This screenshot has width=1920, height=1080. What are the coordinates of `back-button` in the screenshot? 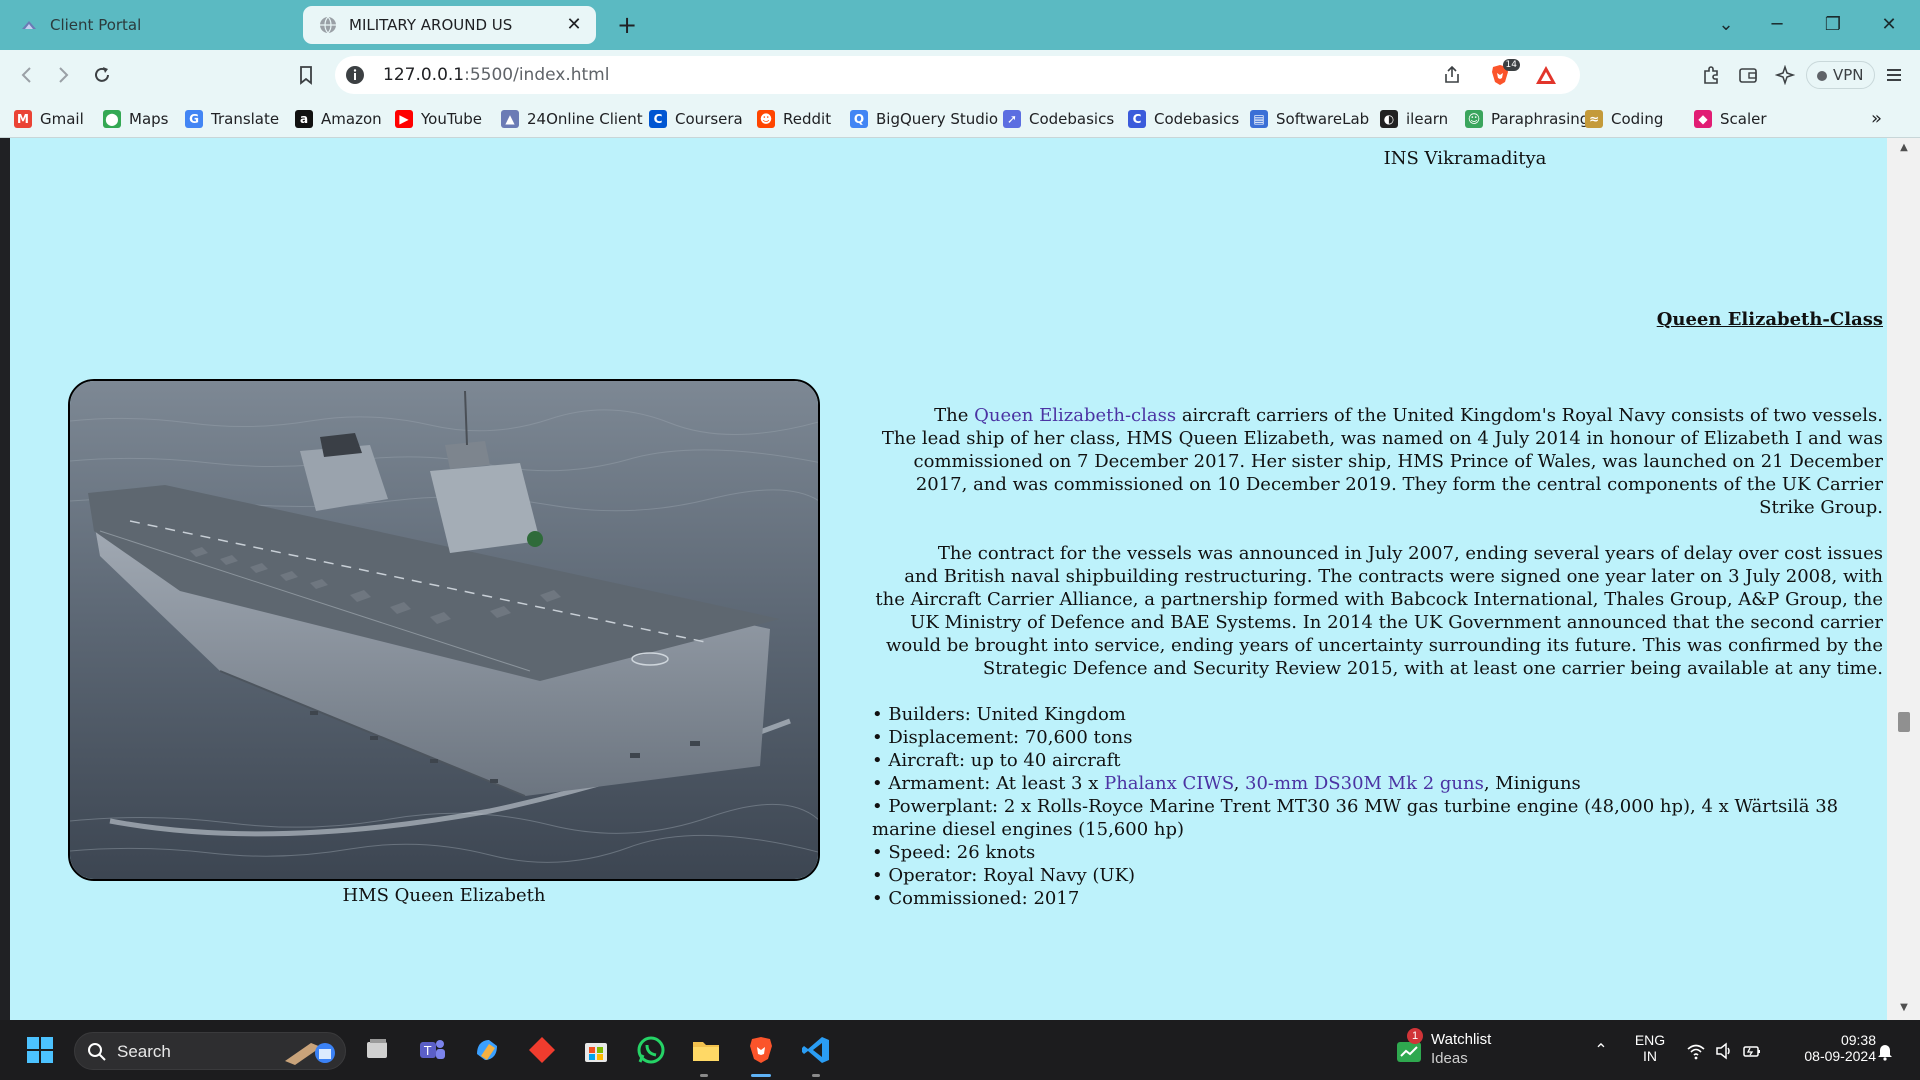 It's located at (27, 75).